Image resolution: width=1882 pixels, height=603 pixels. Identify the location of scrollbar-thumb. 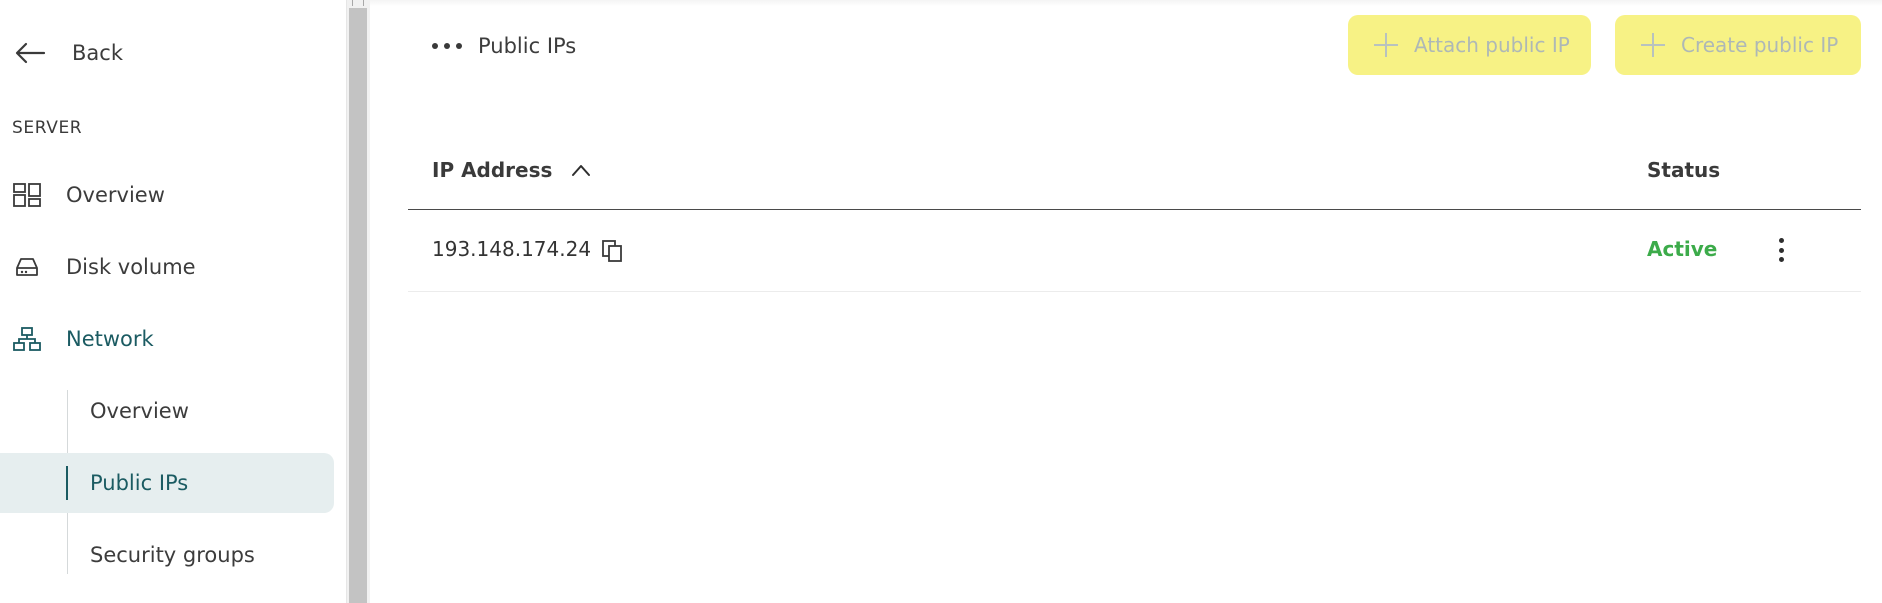
(358, 305).